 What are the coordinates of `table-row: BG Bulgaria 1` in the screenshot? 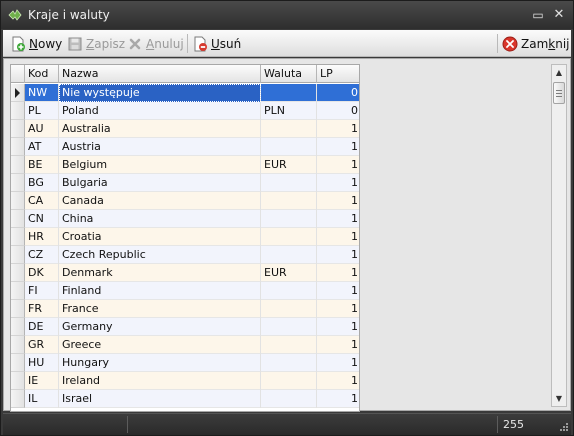 It's located at (192, 183).